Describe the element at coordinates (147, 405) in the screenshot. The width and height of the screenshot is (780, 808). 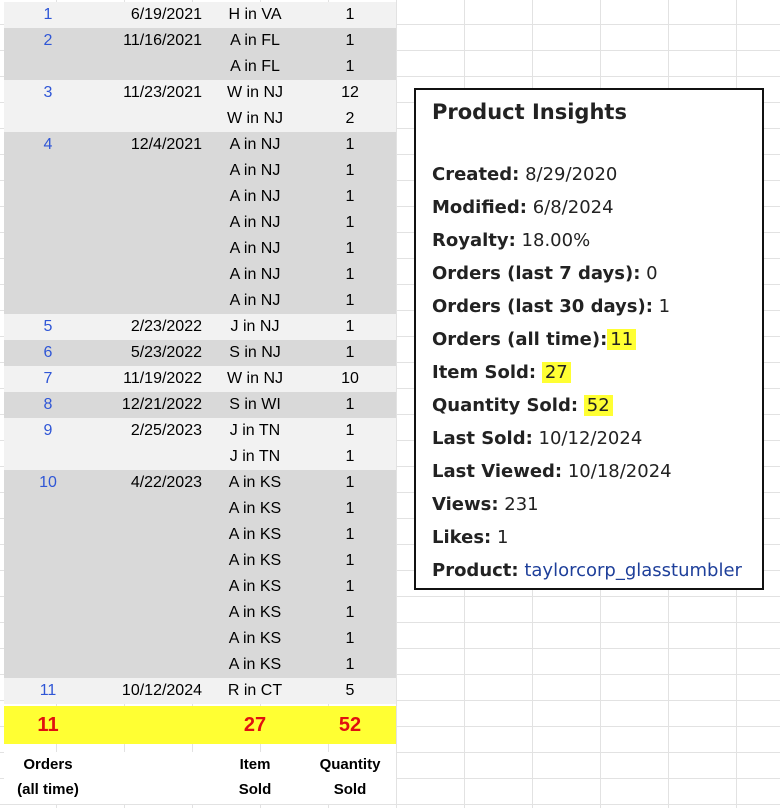
I see `order-date-cell: 12/21/2022` at that location.